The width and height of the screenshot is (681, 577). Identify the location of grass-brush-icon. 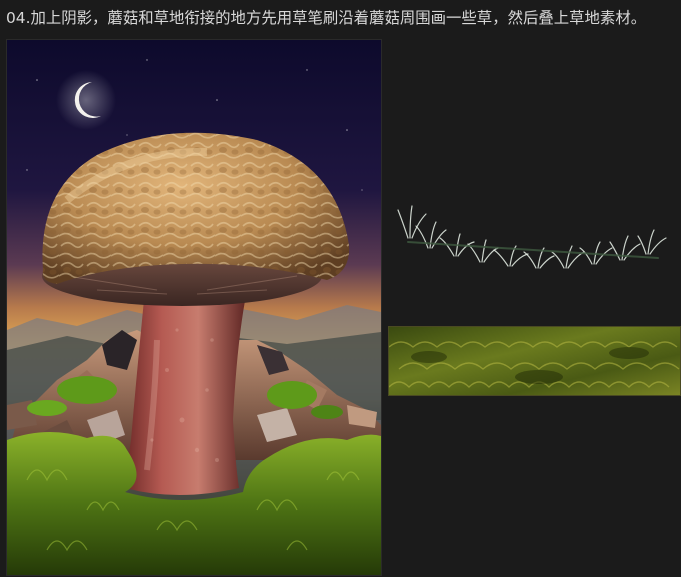
(532, 237).